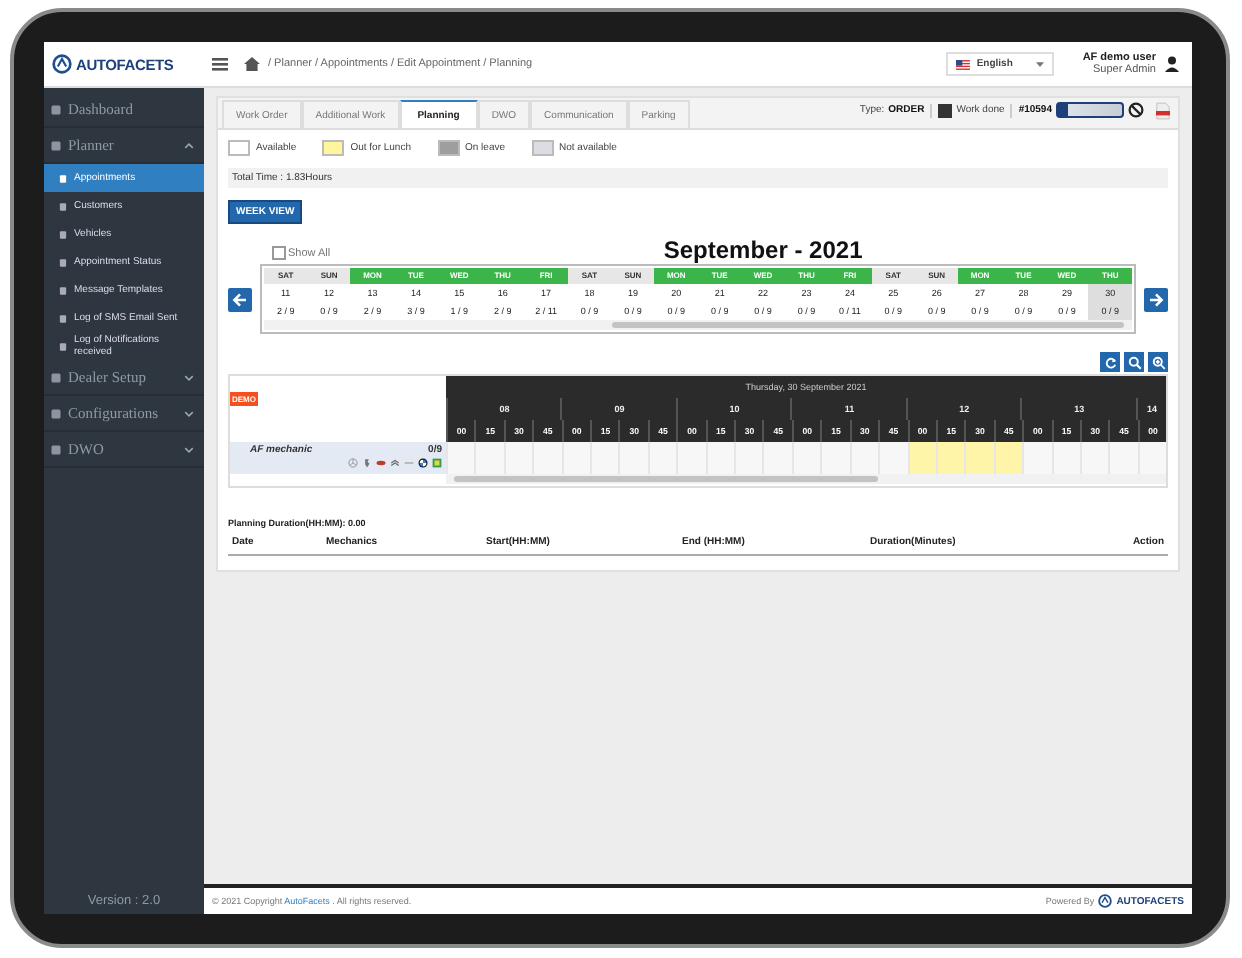  What do you see at coordinates (1158, 362) in the screenshot?
I see `zoom-in-button` at bounding box center [1158, 362].